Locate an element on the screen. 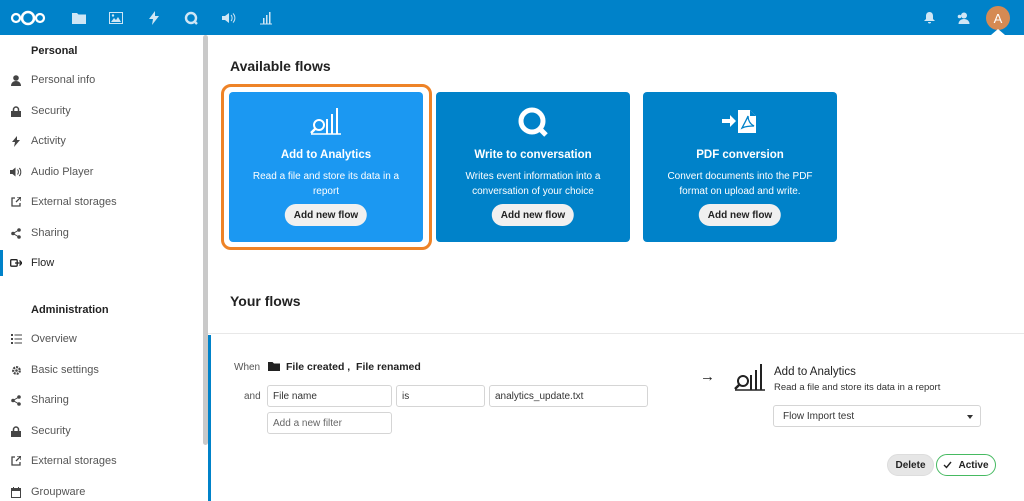 The image size is (1024, 501). audio-player-icon is located at coordinates (229, 18).